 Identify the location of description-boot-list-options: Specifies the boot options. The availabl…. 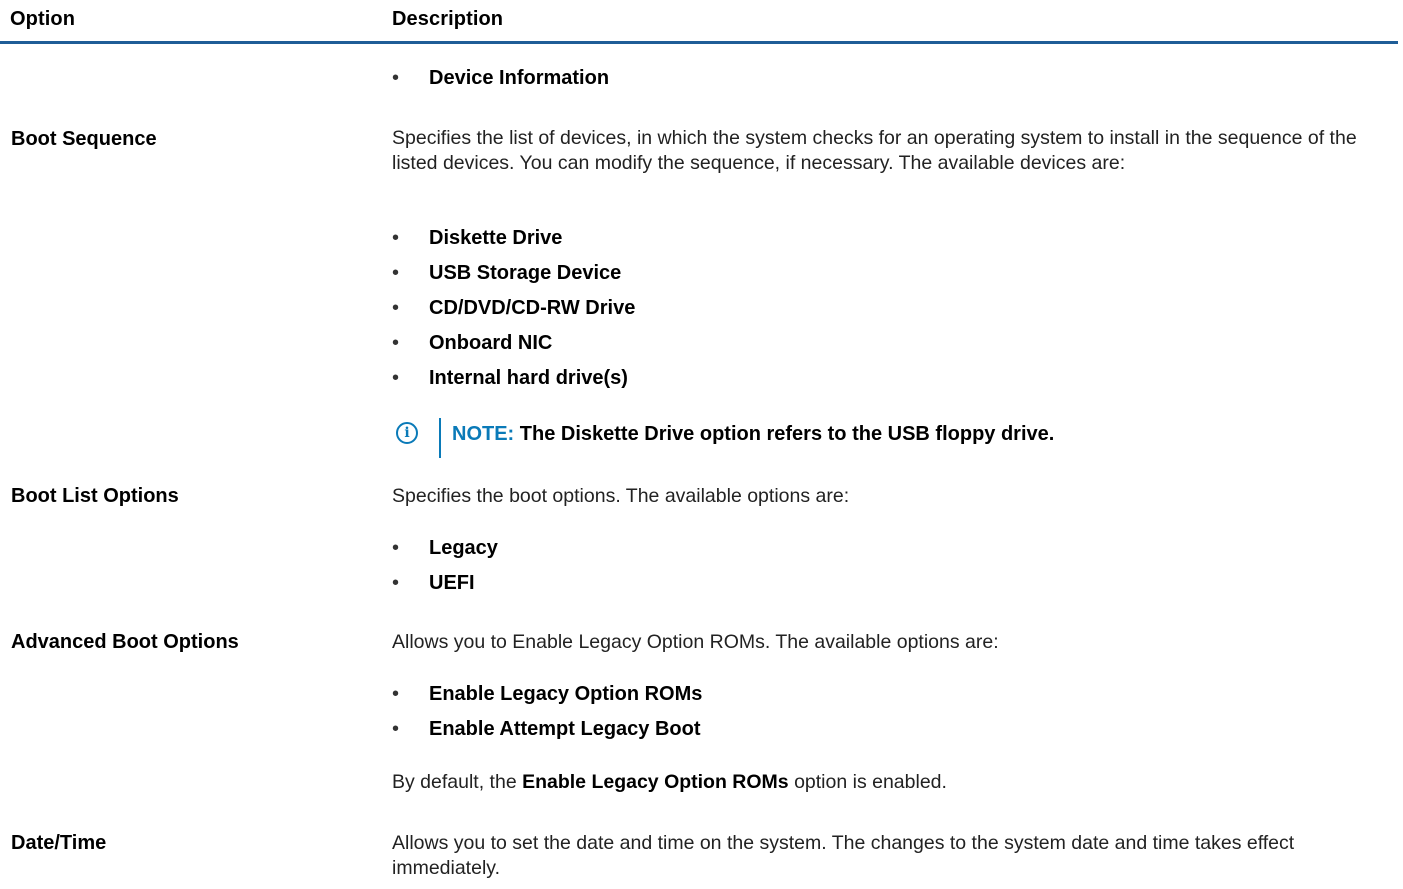
(621, 496).